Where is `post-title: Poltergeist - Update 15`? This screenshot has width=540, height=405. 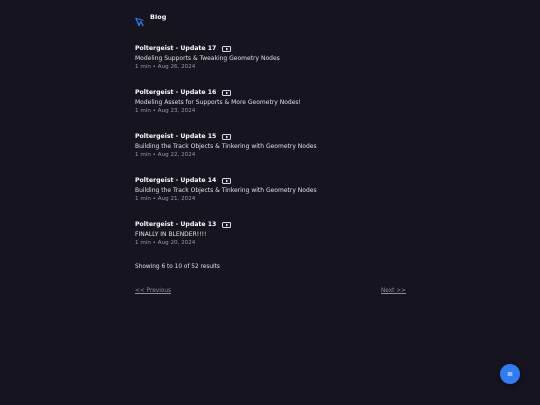
post-title: Poltergeist - Update 15 is located at coordinates (175, 136).